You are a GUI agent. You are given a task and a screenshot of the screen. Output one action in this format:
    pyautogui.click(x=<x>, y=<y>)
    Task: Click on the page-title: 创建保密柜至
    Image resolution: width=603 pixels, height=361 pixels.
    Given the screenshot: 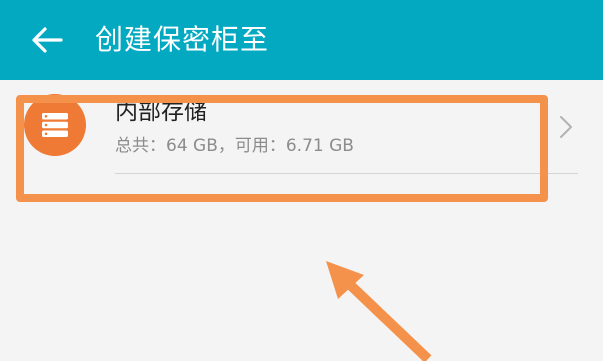 What is the action you would take?
    pyautogui.click(x=182, y=39)
    